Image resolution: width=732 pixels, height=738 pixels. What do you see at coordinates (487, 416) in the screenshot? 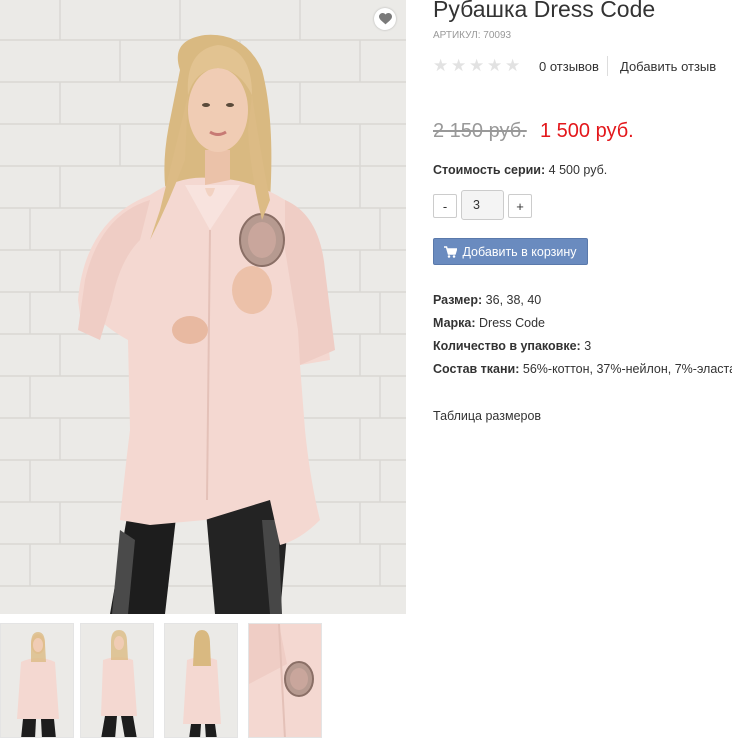
I see `size-table-link: Таблица размеров` at bounding box center [487, 416].